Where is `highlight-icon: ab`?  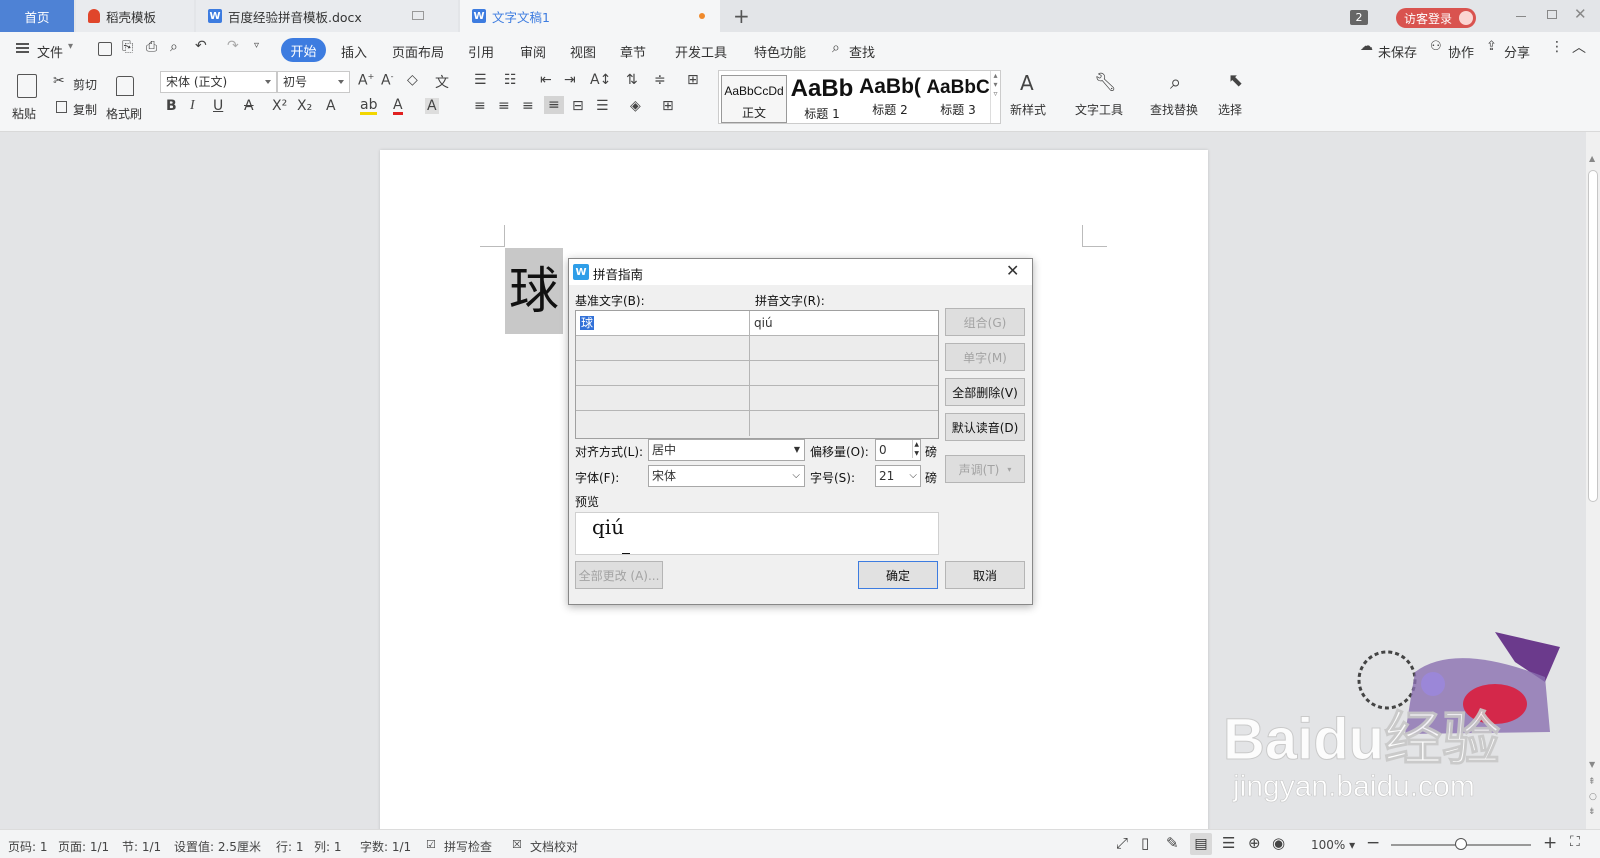
highlight-icon: ab is located at coordinates (369, 106).